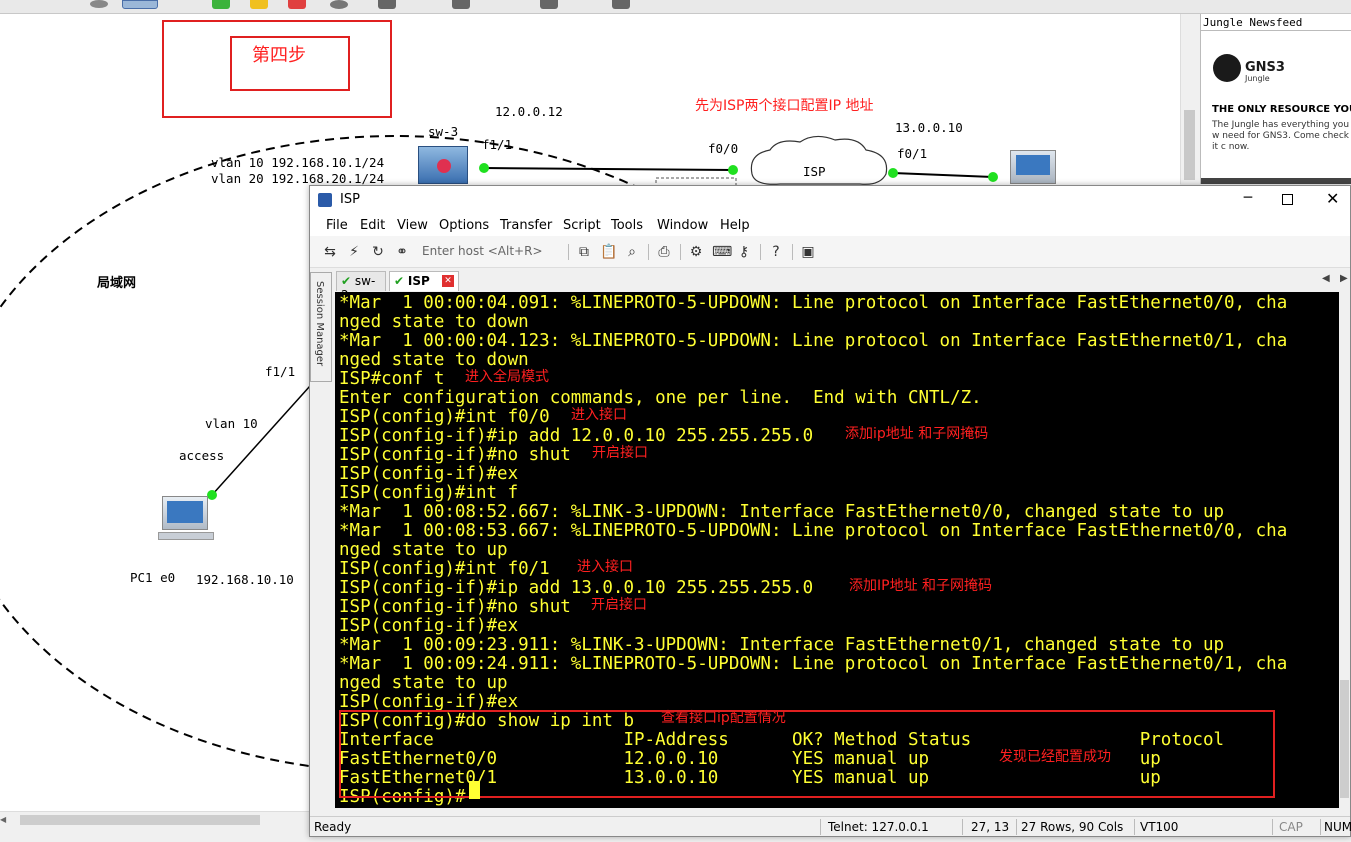 Image resolution: width=1351 pixels, height=842 pixels. Describe the element at coordinates (529, 111) in the screenshot. I see `sw3-ip-label: 12.0.0.12` at that location.